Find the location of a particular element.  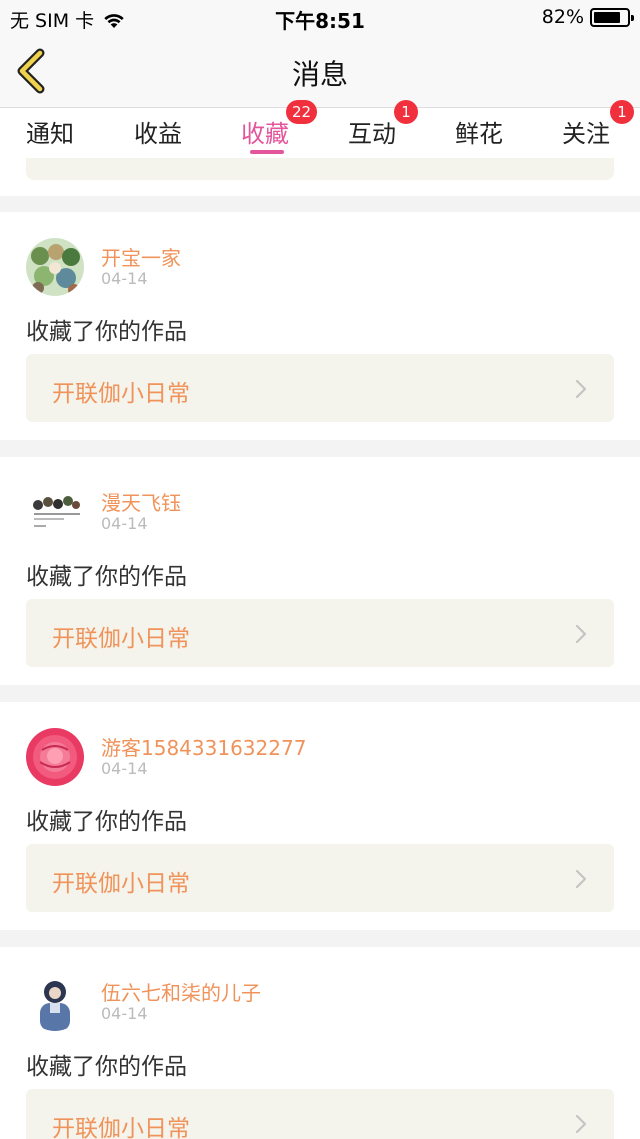

page-title: 消息 is located at coordinates (319, 74).